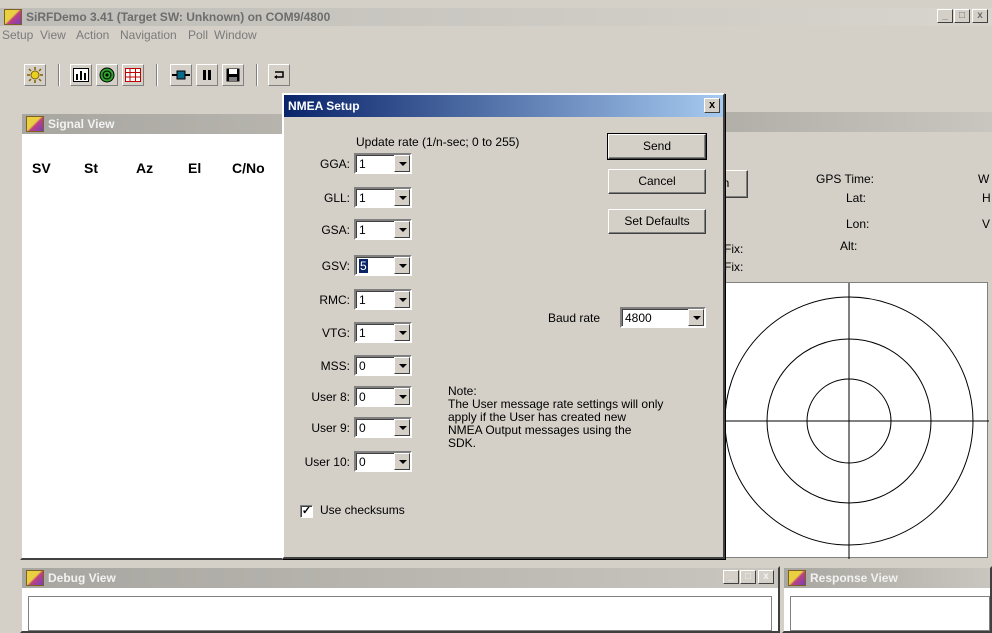 This screenshot has width=992, height=633. I want to click on response-view-title: Response View, so click(854, 578).